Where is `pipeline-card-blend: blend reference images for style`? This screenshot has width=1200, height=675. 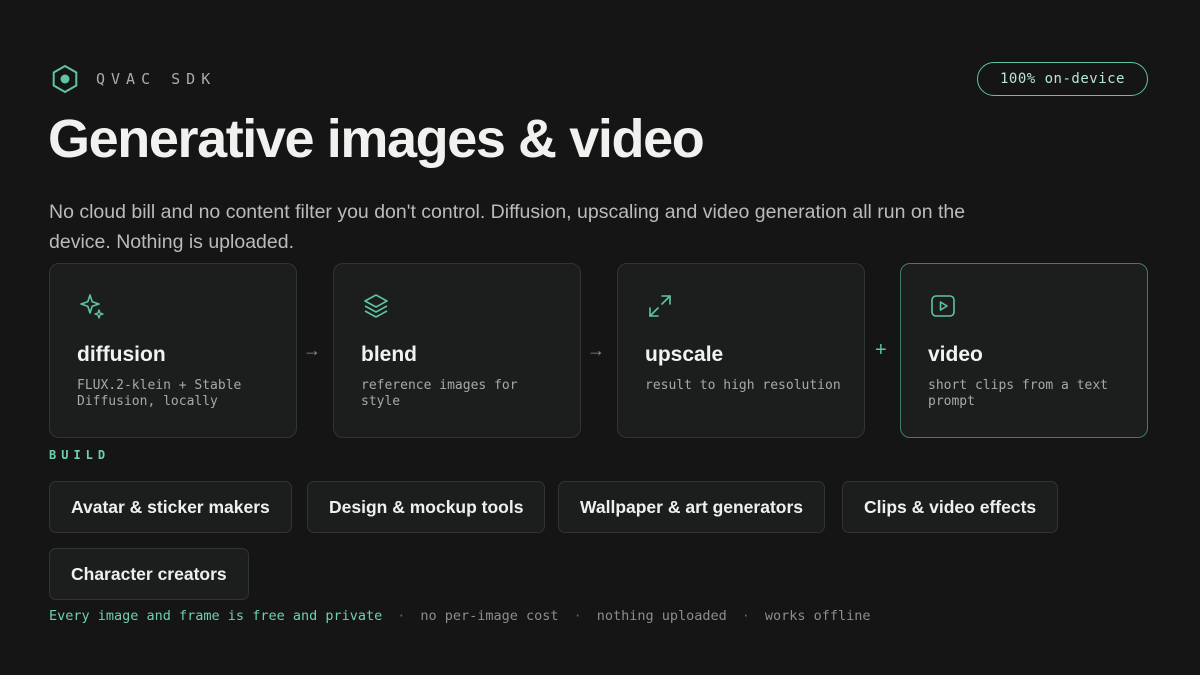 pipeline-card-blend: blend reference images for style is located at coordinates (457, 350).